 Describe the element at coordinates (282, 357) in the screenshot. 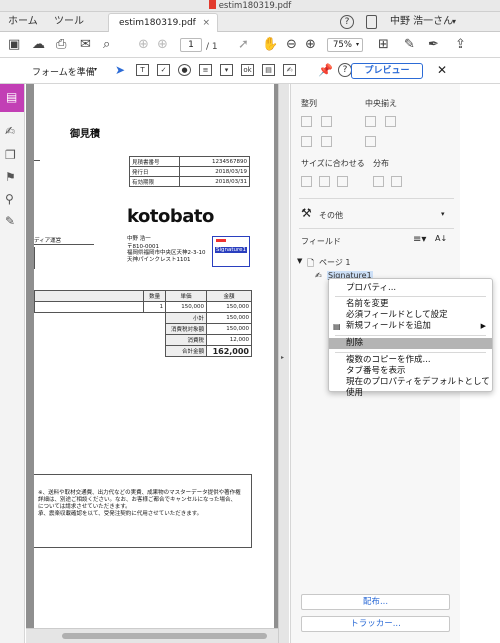

I see `collapse-panel-icon: ▸` at that location.